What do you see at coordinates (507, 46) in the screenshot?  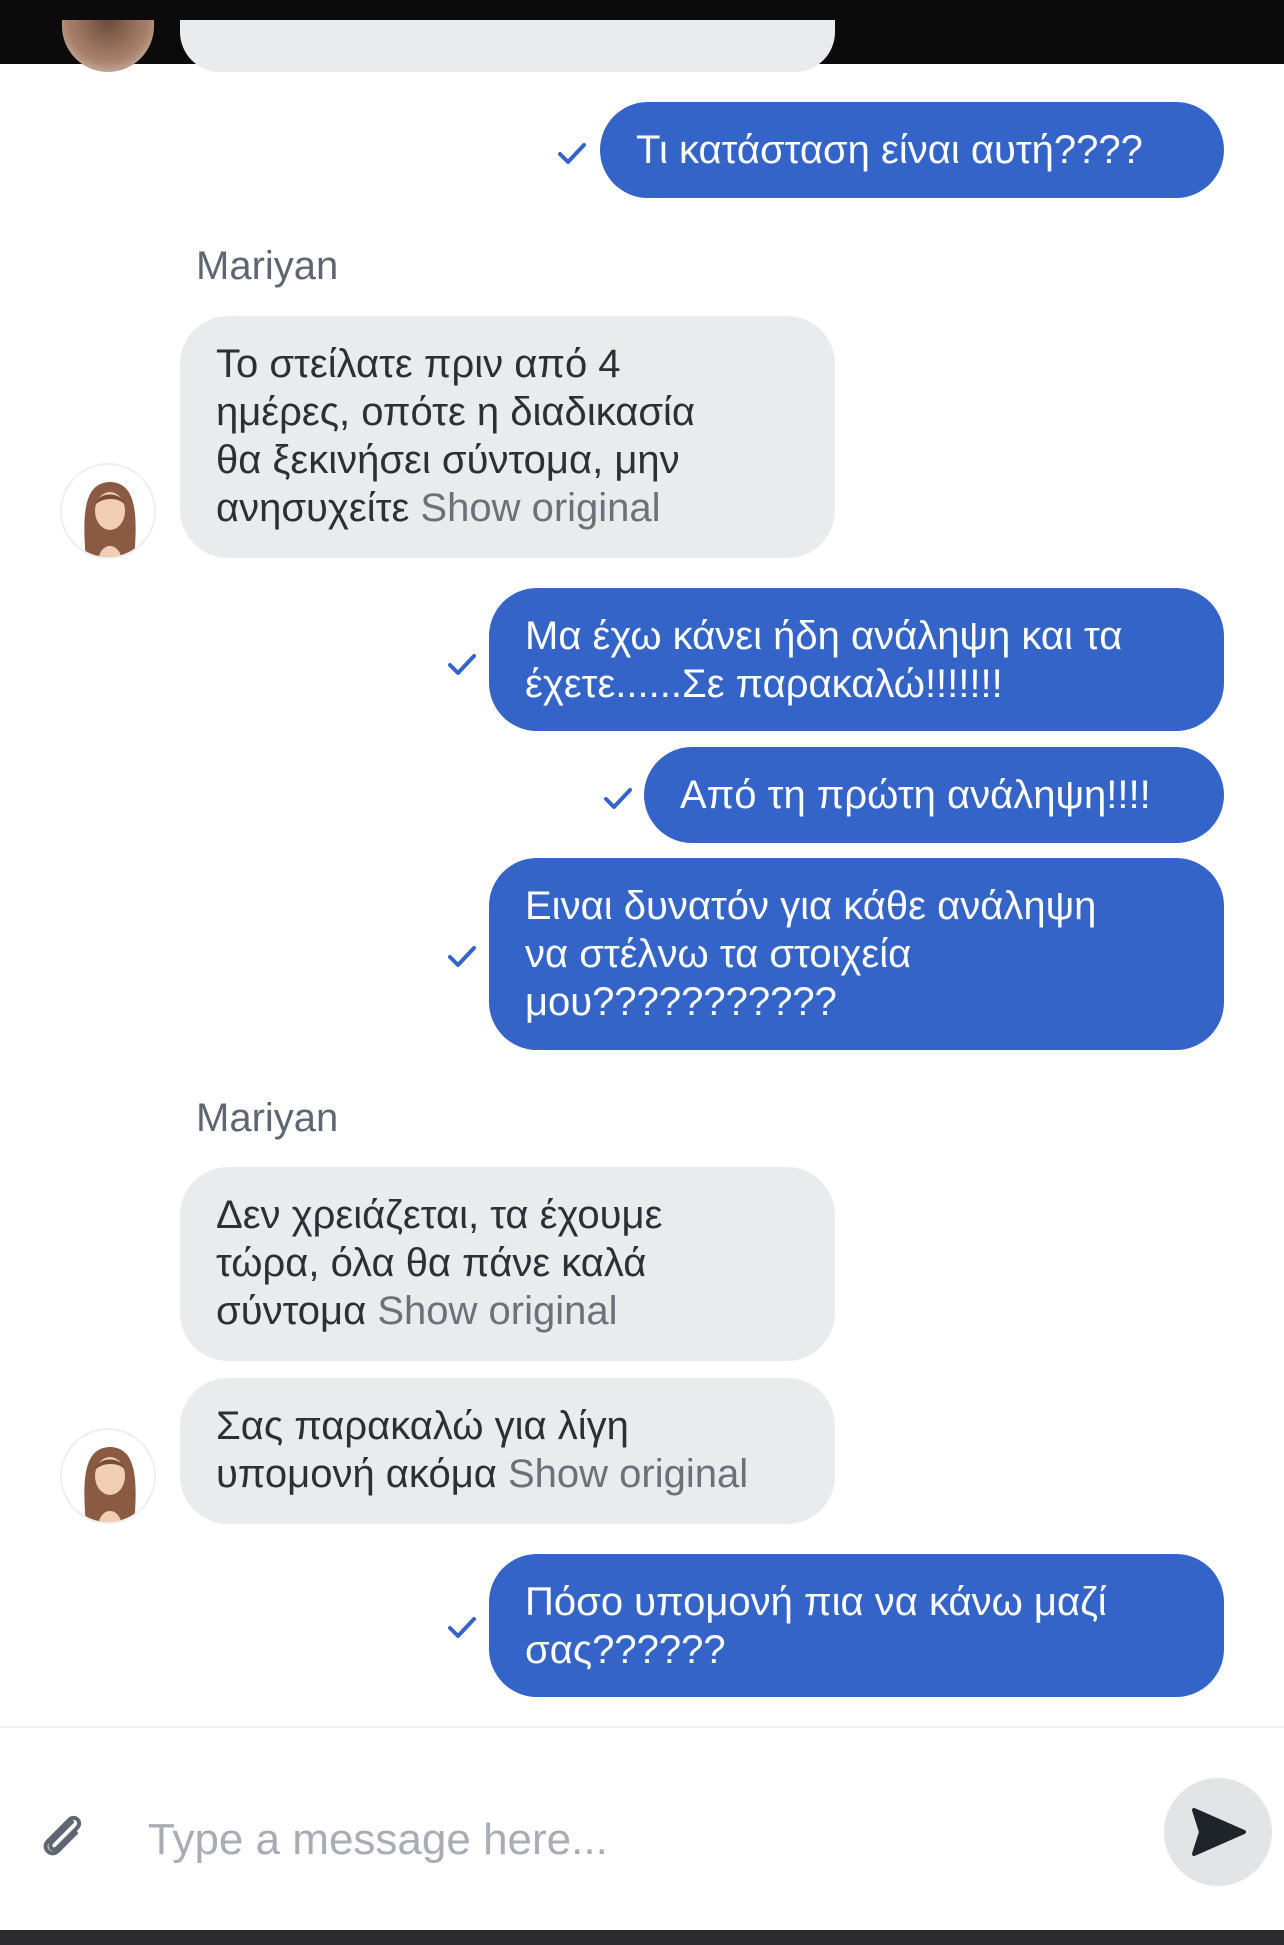 I see `incoming-bubble-partial` at bounding box center [507, 46].